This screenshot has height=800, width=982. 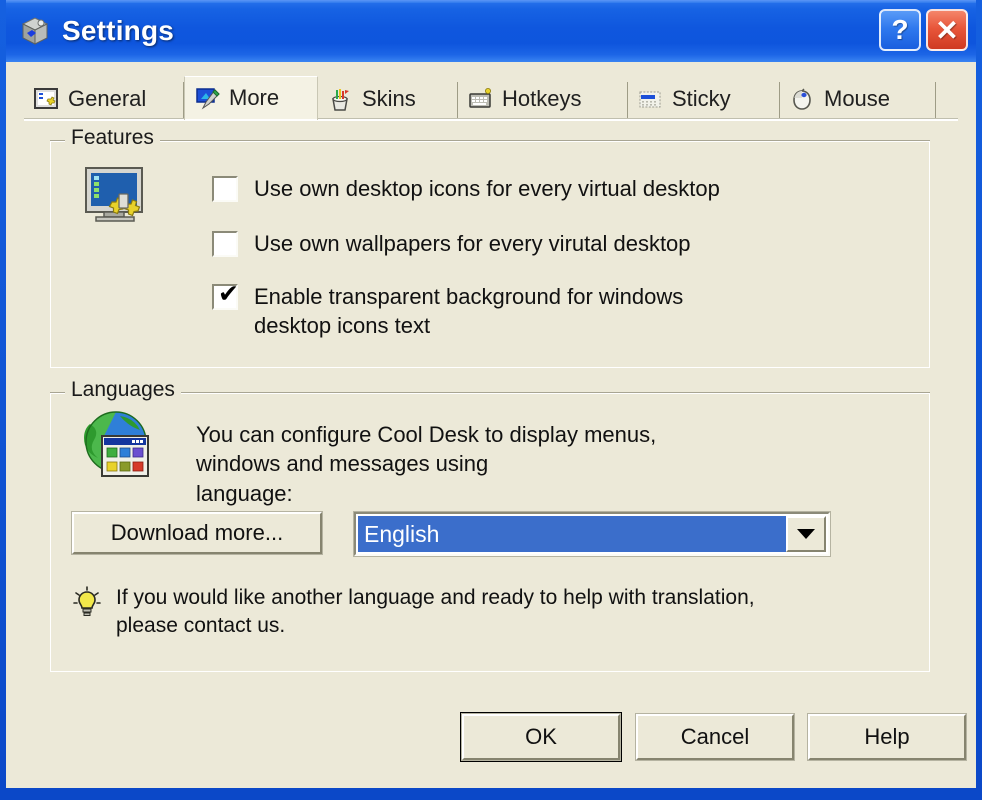 I want to click on tab-general: General, so click(x=104, y=100).